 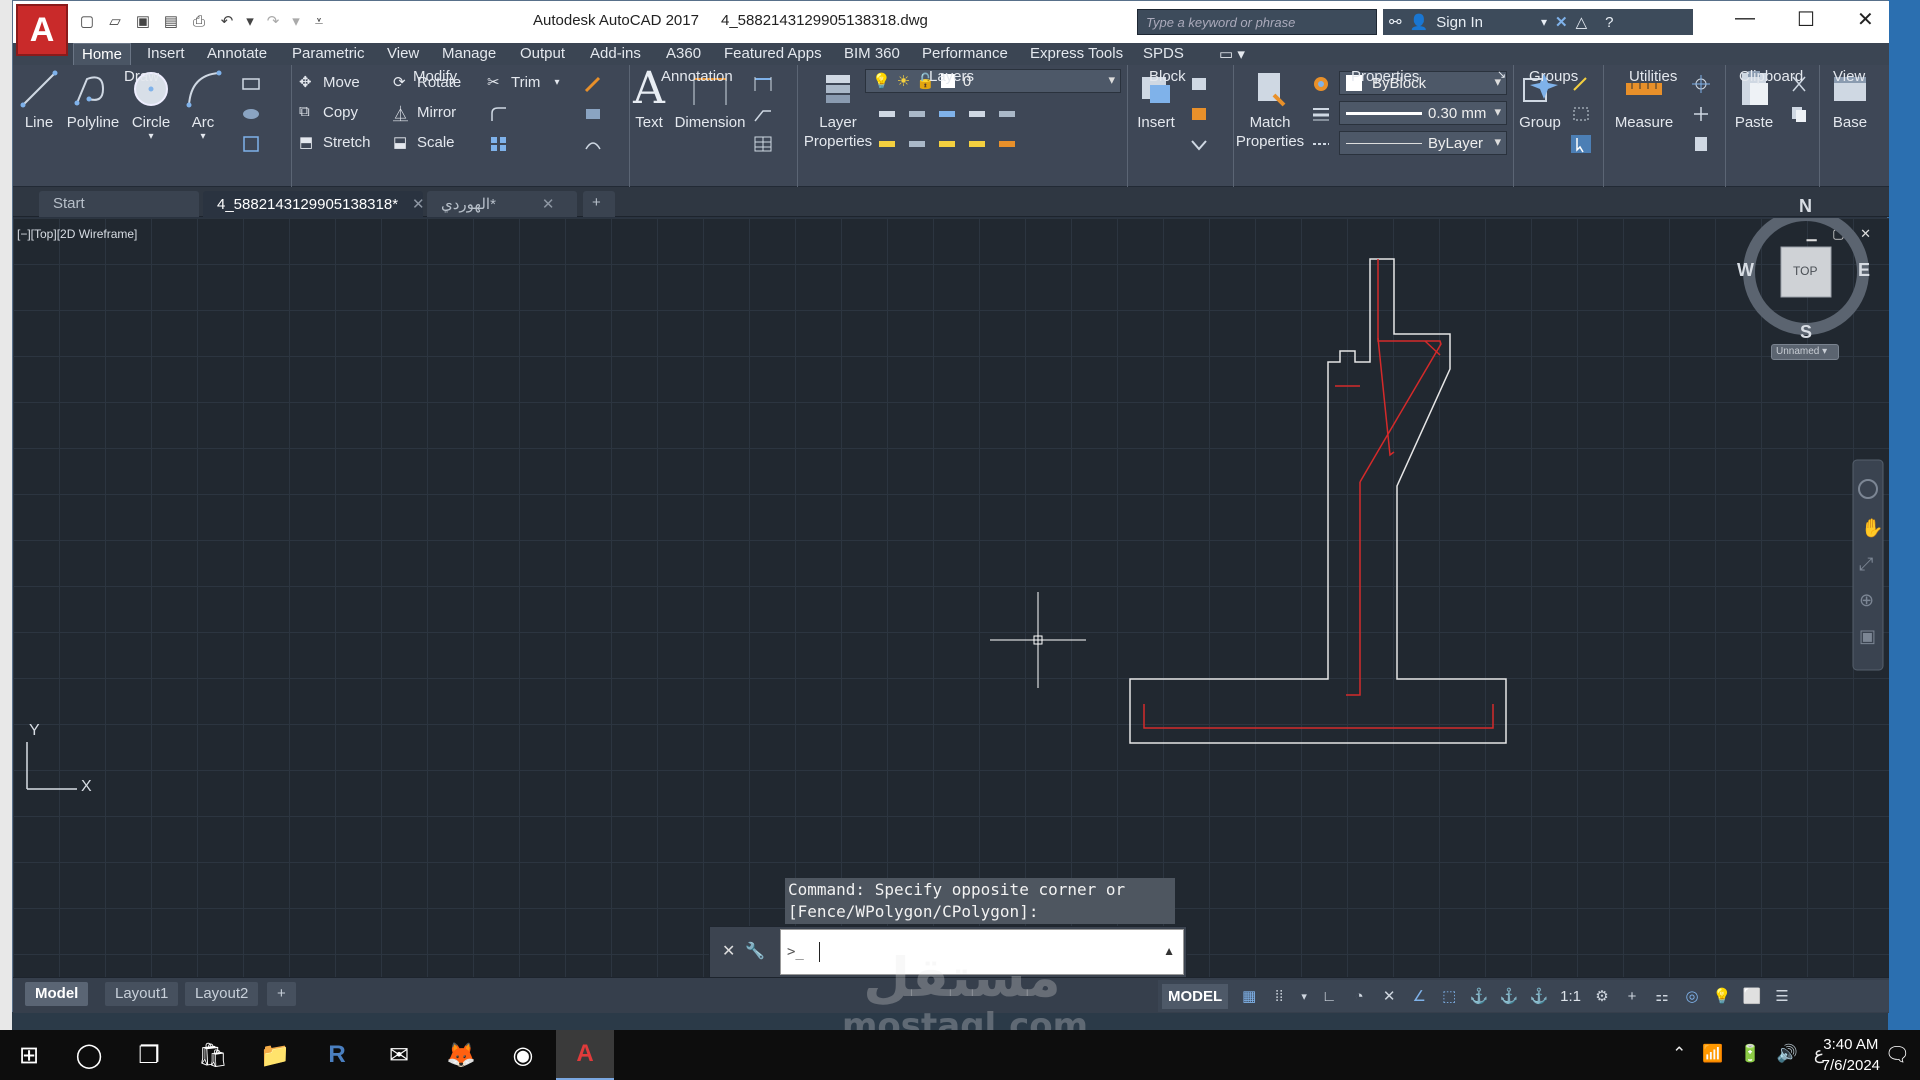 I want to click on osnap-icon: ∠, so click(x=1419, y=996).